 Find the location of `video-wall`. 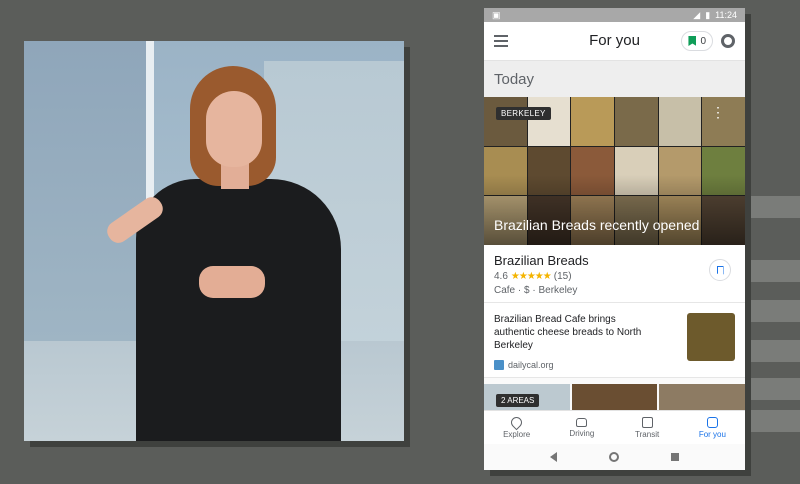

video-wall is located at coordinates (85, 191).